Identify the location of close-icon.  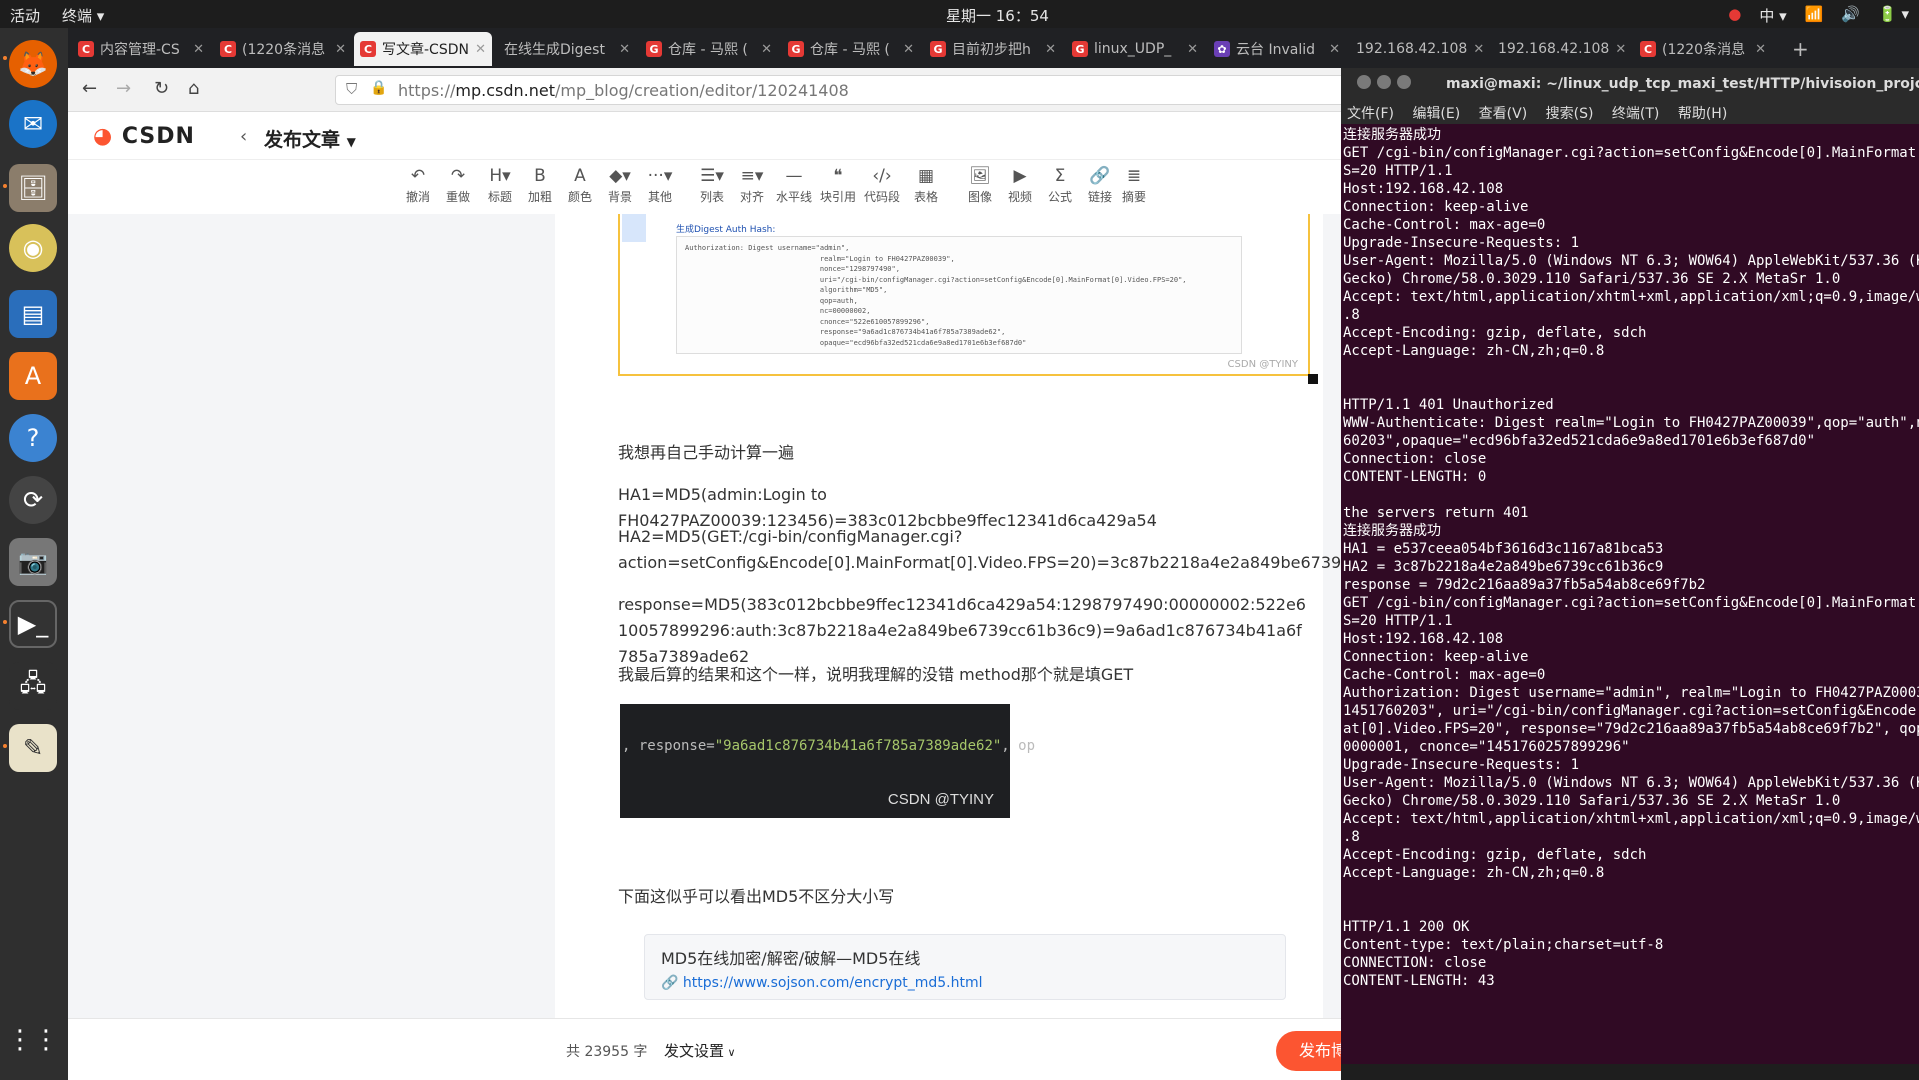
(1404, 82).